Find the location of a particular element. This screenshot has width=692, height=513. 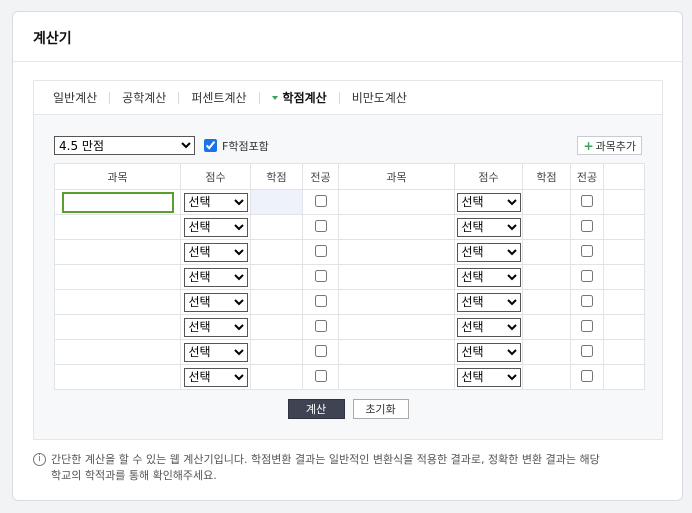

table-header-row: 과목 점수 학점 전공 과목 점수 학점 전공 is located at coordinates (349, 176).